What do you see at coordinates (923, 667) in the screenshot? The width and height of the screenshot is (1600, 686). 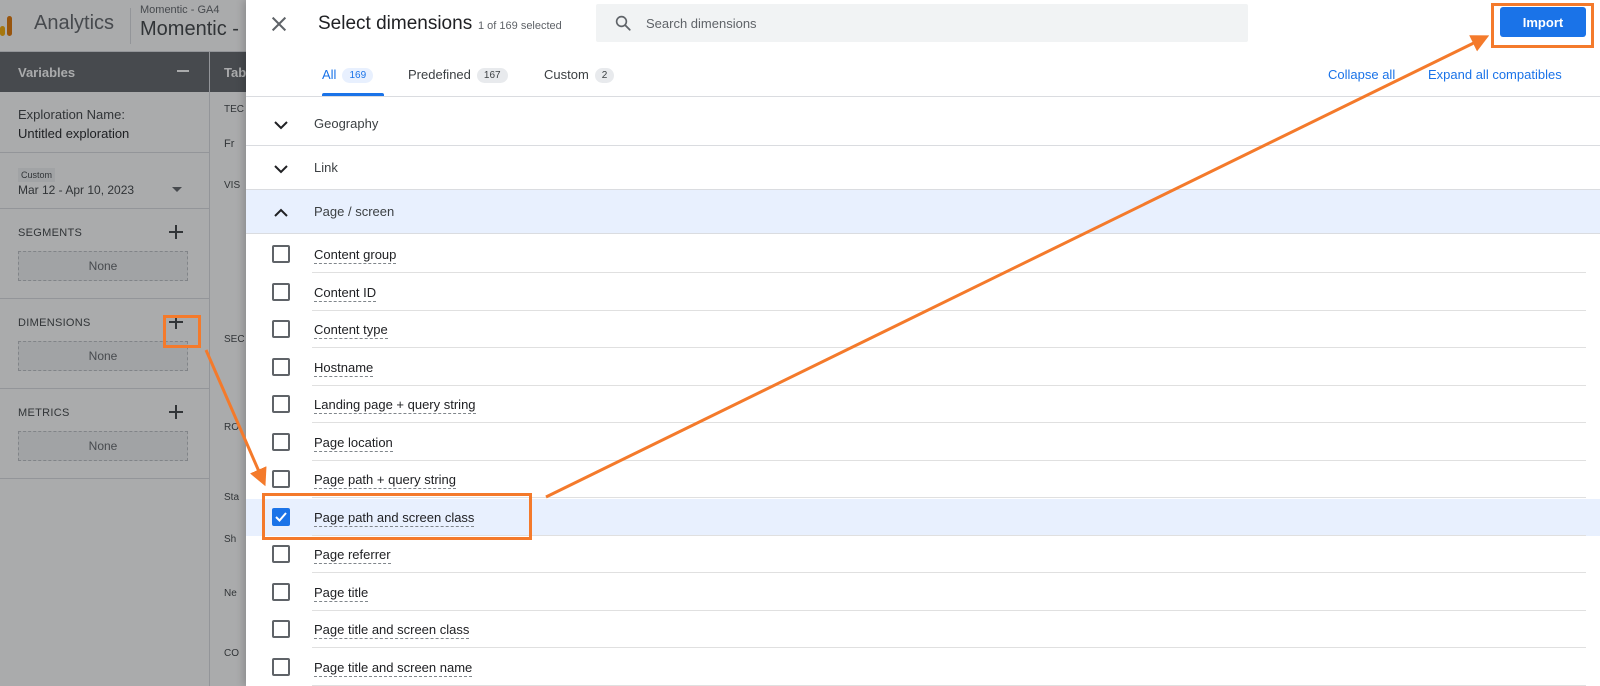 I see `dimension-item: Page title and screen name` at bounding box center [923, 667].